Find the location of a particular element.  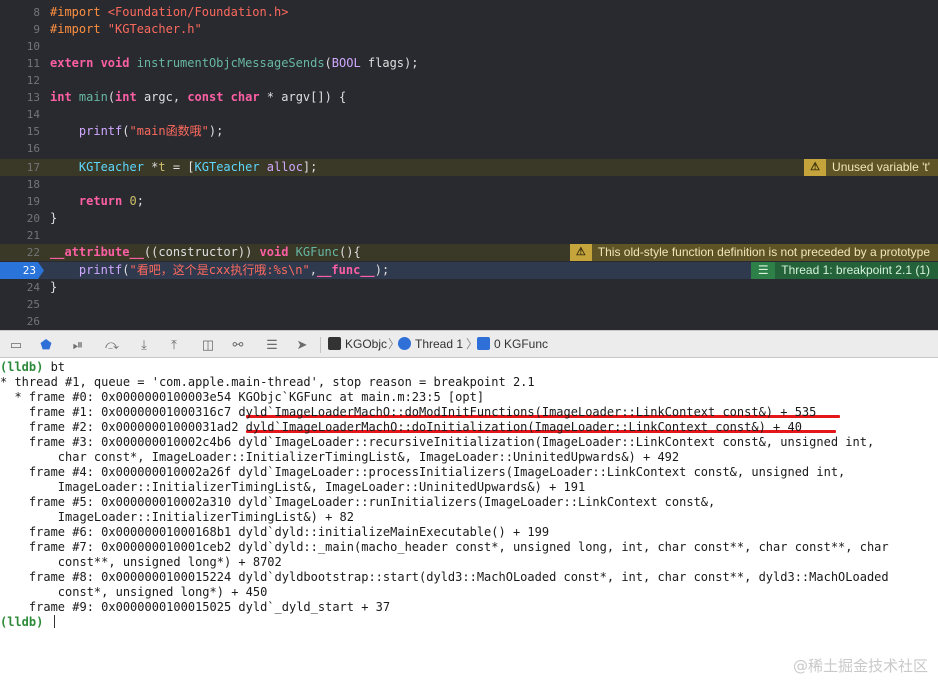

breakpoints-toggle-icon: ⬟ is located at coordinates (46, 345).